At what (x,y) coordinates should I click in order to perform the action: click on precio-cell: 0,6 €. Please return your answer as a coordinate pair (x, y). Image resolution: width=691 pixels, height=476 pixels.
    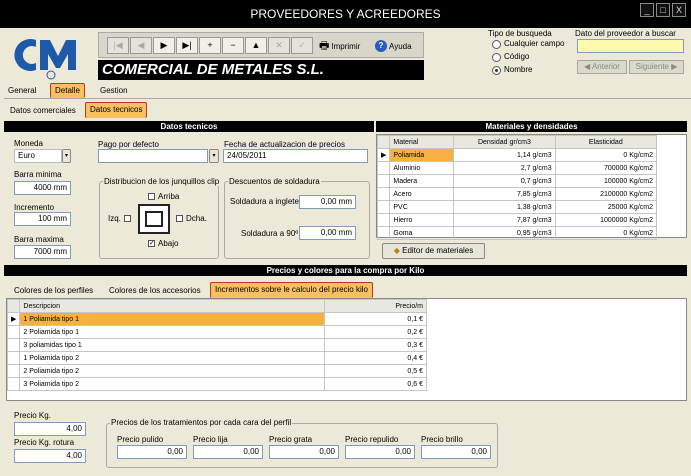
    Looking at the image, I should click on (375, 384).